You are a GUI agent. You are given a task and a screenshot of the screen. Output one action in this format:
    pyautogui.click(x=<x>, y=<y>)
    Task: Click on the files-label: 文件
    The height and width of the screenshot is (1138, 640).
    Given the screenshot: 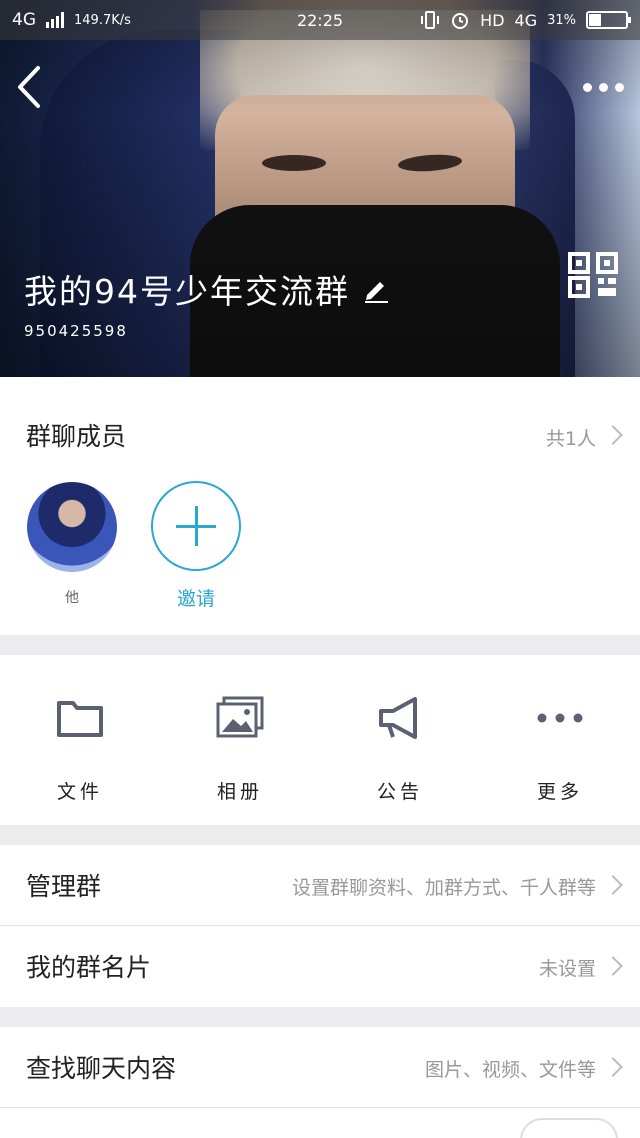 What is the action you would take?
    pyautogui.click(x=79, y=792)
    